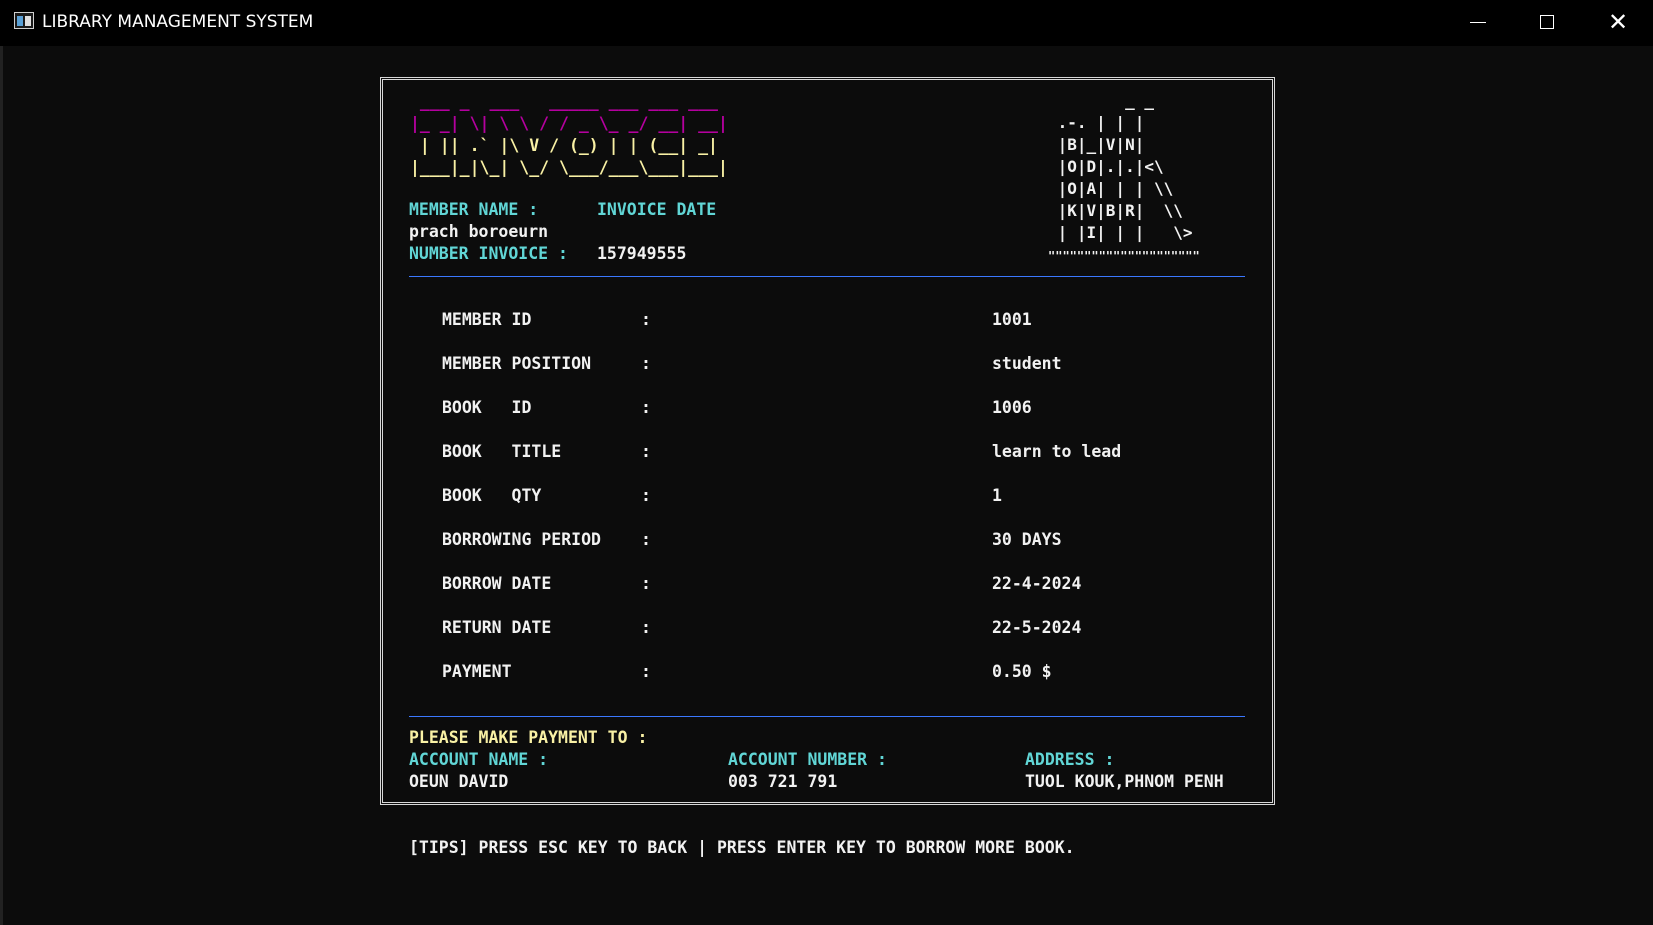  What do you see at coordinates (569, 101) in the screenshot?
I see `logo-line: ___ _ ___ _____ ___ ___ ___` at bounding box center [569, 101].